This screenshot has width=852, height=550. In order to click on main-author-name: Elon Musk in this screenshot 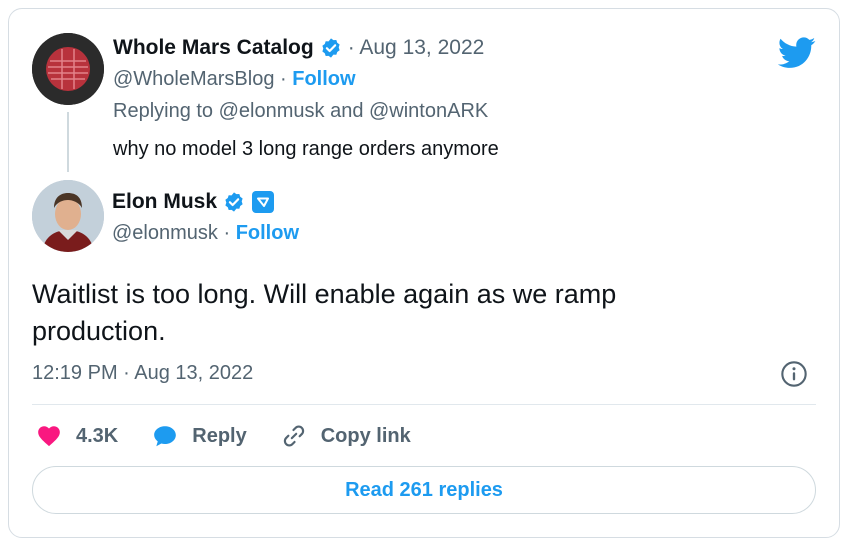, I will do `click(164, 202)`.